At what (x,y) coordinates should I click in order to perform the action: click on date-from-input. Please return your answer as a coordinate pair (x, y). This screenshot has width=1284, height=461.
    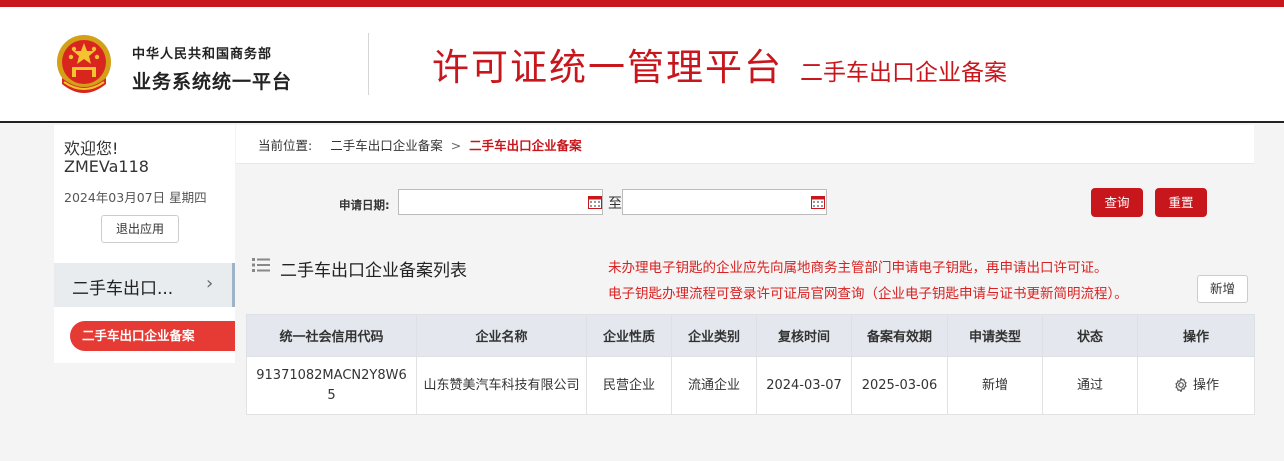
    Looking at the image, I should click on (500, 202).